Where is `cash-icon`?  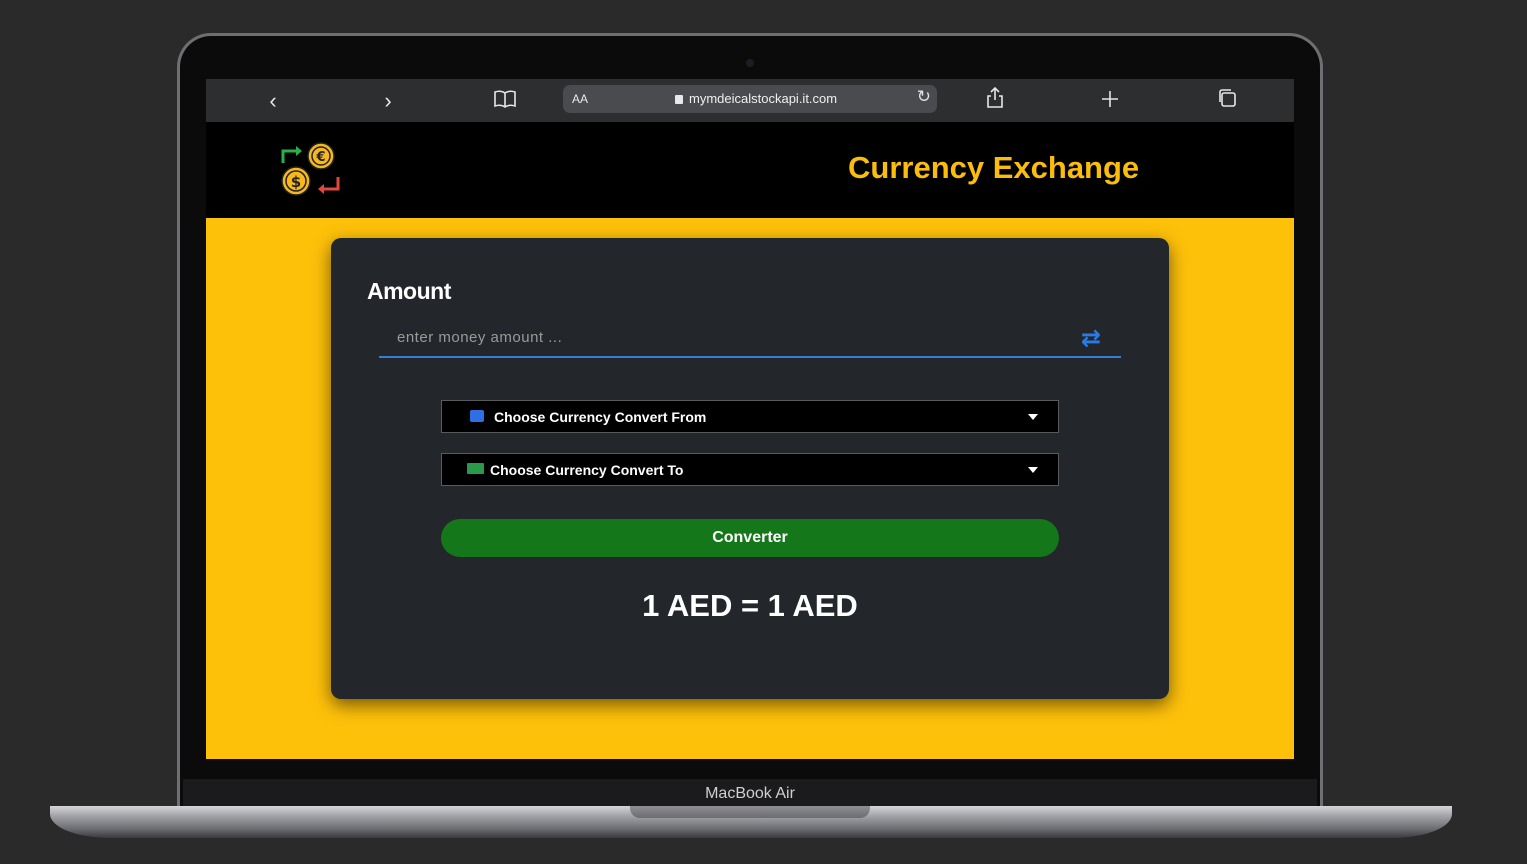 cash-icon is located at coordinates (475, 468).